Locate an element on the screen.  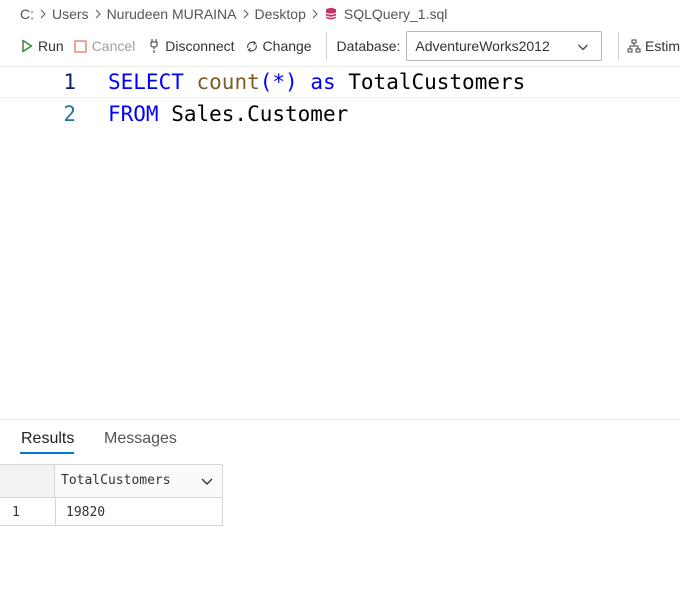
play-icon is located at coordinates (27, 46).